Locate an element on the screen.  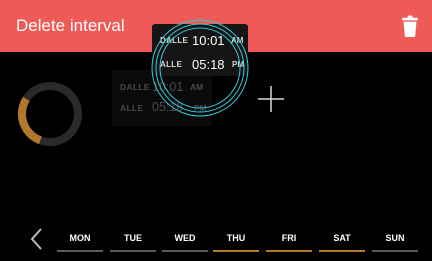
interval-to-row: ALLE 05:18 PM is located at coordinates (162, 110).